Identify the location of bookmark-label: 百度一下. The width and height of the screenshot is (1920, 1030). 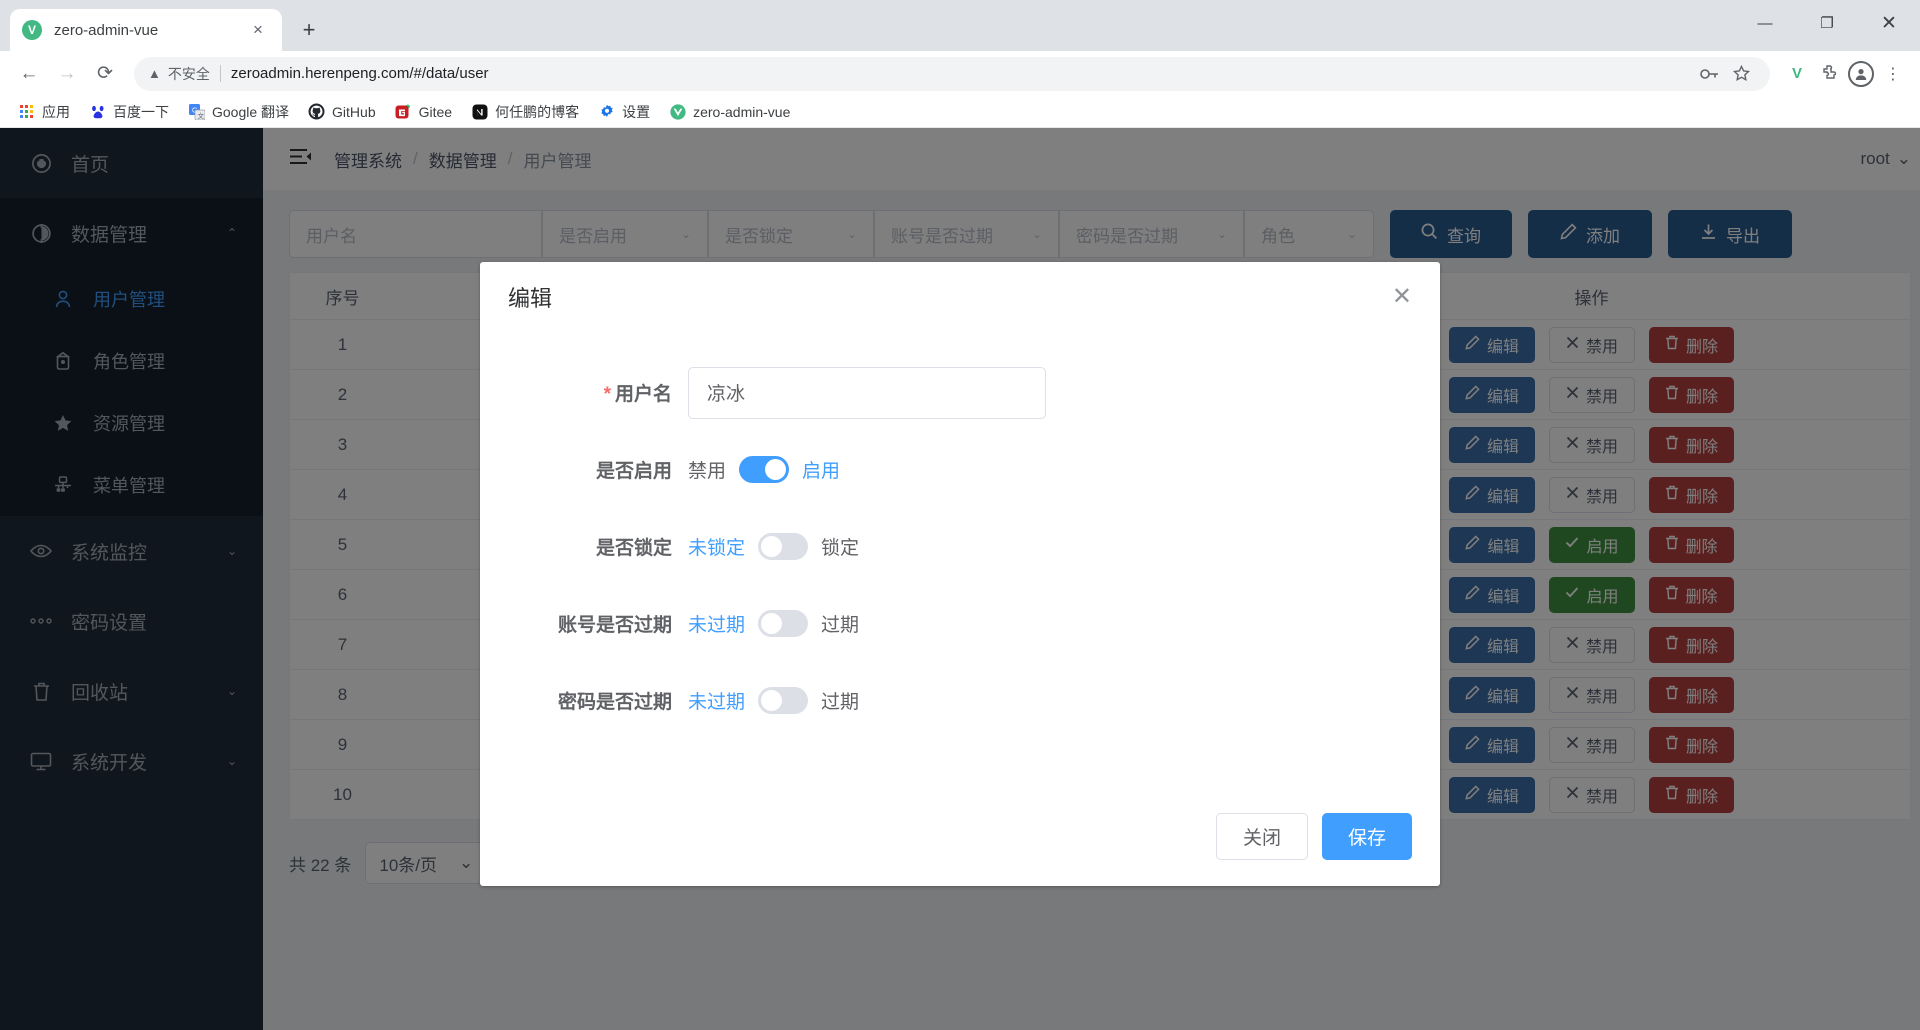
(141, 111).